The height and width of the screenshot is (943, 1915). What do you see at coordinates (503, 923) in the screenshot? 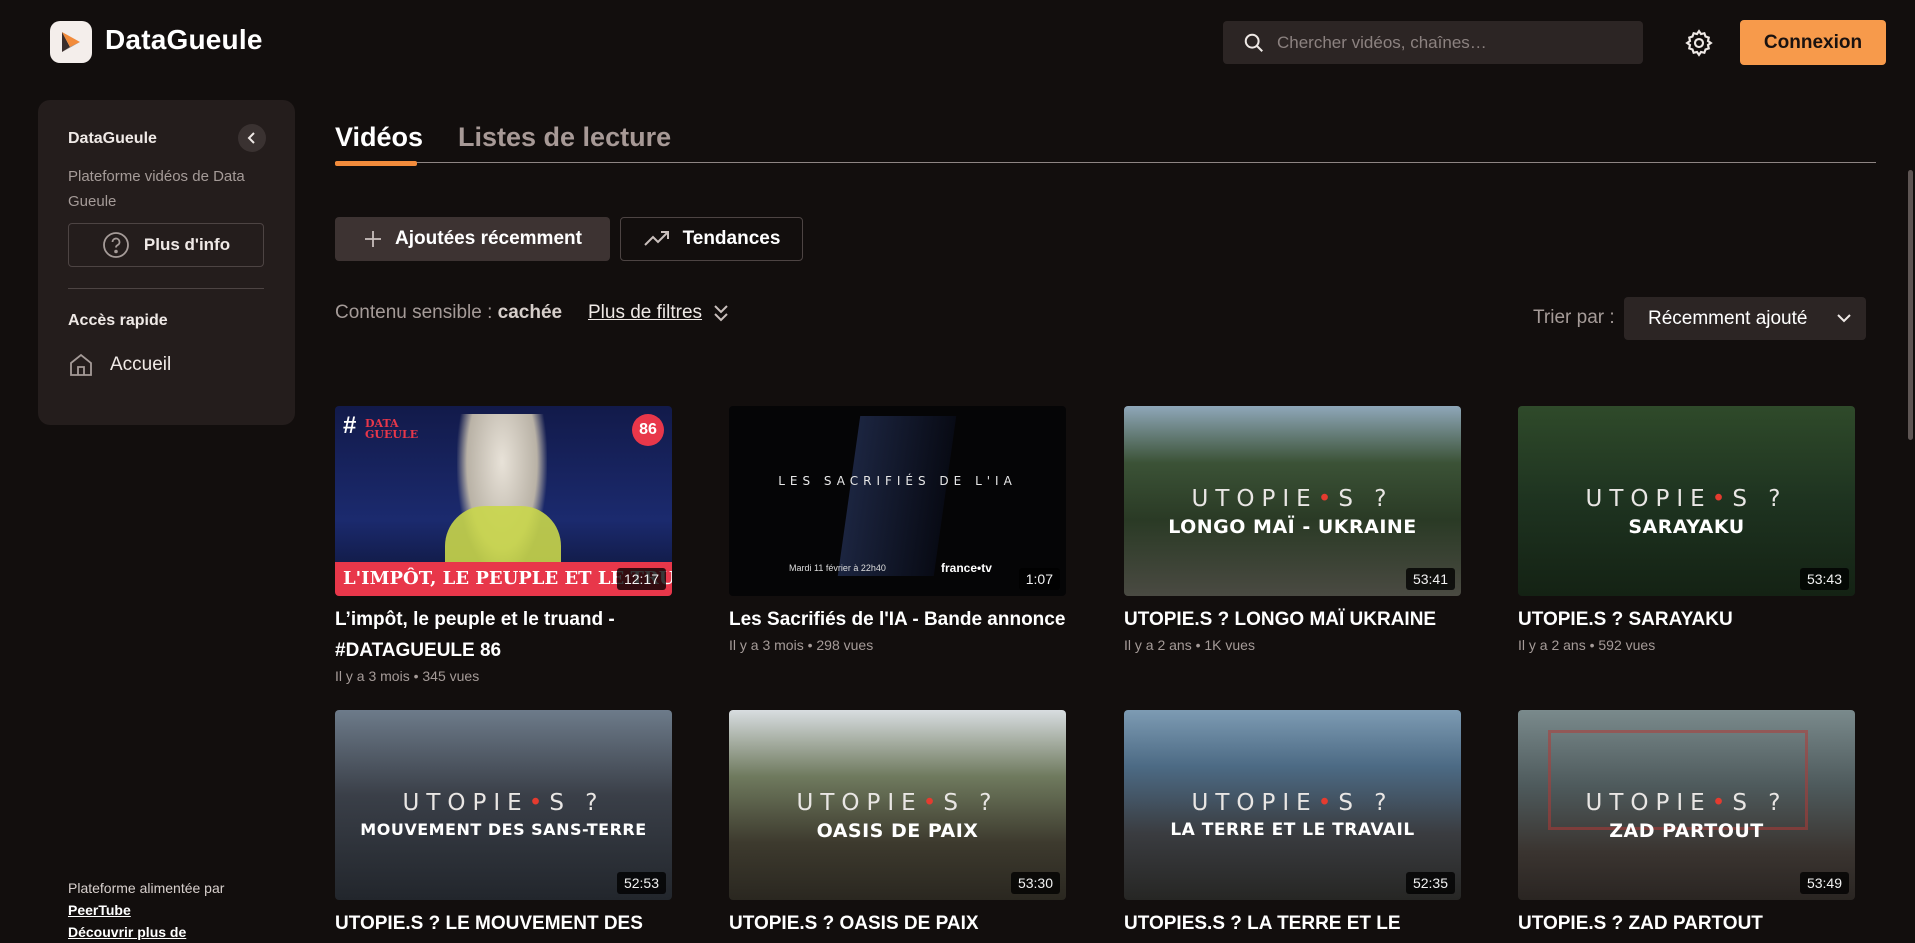
I see `video-title: UTOPIE.S ? LE MOUVEMENT DES` at bounding box center [503, 923].